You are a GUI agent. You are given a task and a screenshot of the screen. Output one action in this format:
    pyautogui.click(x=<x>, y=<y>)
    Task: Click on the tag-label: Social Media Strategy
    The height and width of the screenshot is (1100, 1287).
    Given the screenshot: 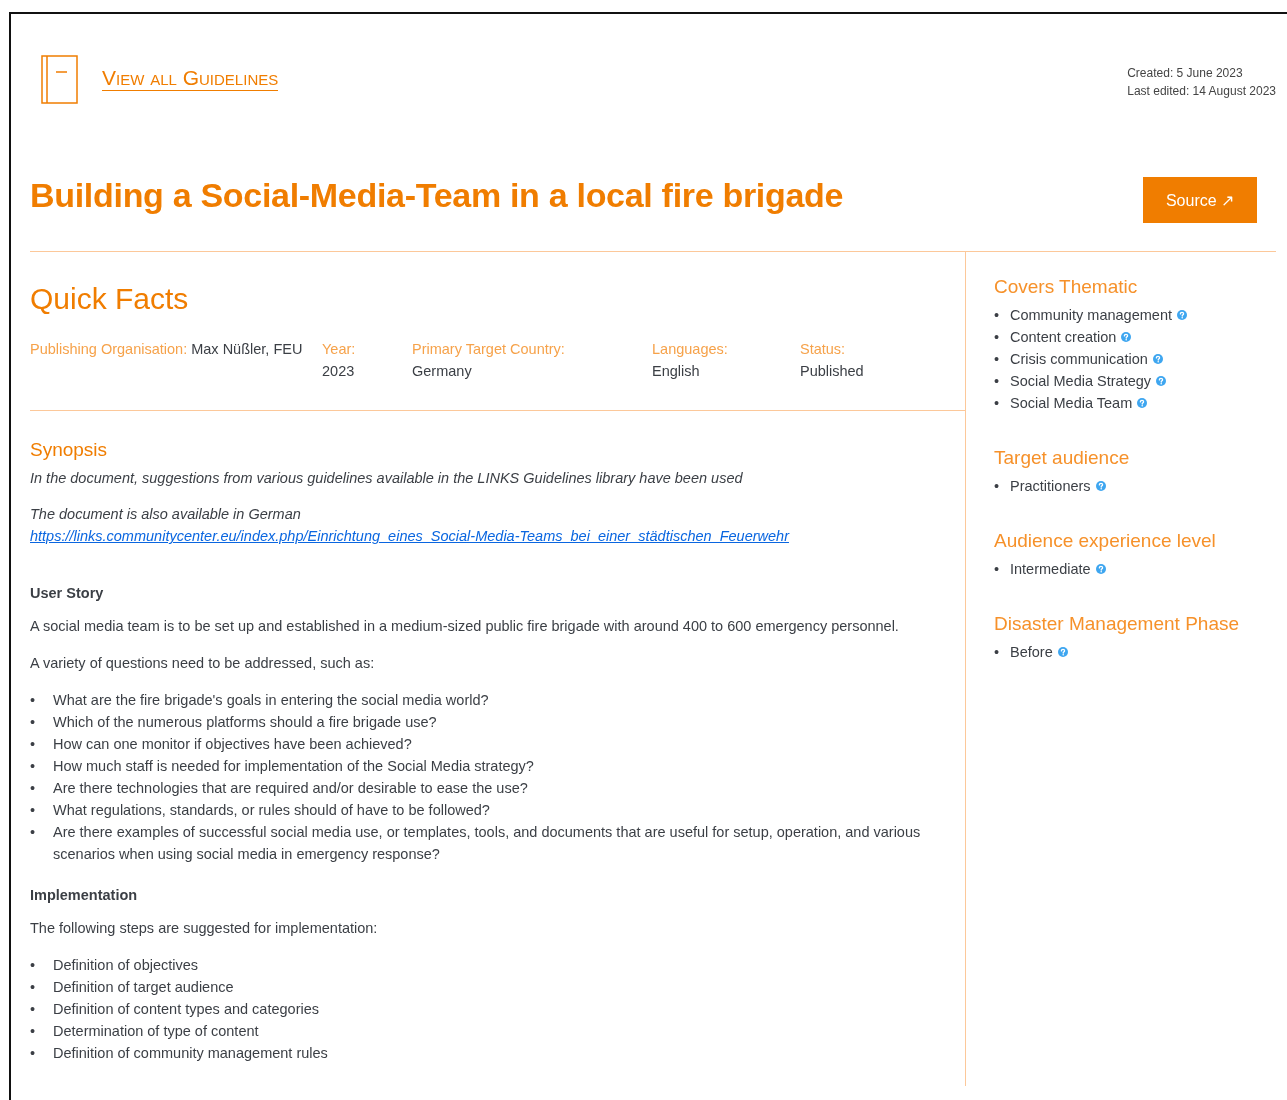 What is the action you would take?
    pyautogui.click(x=1081, y=381)
    